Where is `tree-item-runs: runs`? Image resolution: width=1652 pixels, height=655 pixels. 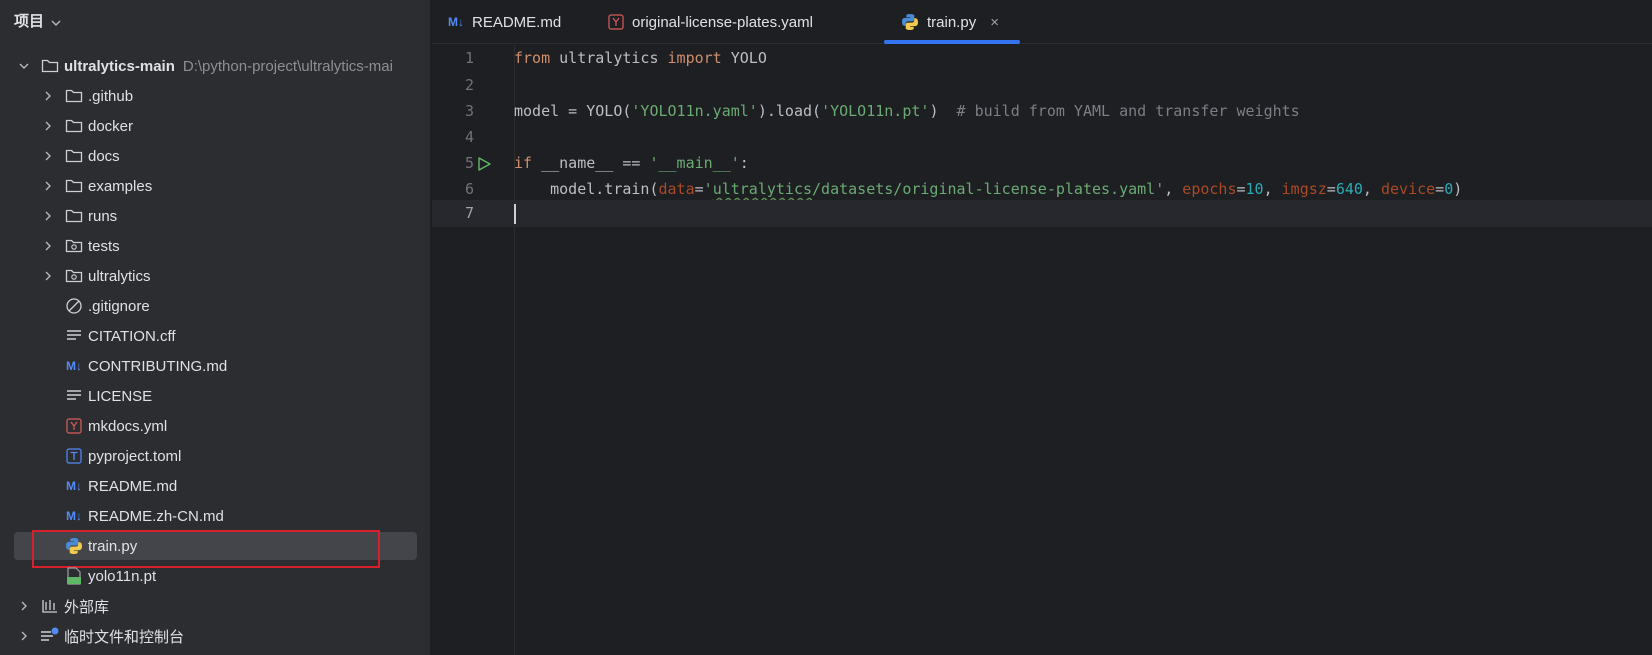 tree-item-runs: runs is located at coordinates (215, 216).